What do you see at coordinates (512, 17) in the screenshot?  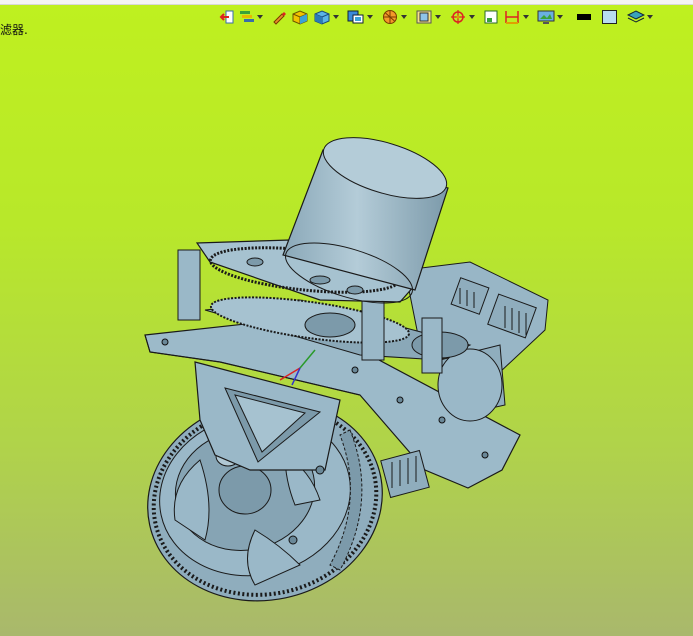 I see `dimension-icon` at bounding box center [512, 17].